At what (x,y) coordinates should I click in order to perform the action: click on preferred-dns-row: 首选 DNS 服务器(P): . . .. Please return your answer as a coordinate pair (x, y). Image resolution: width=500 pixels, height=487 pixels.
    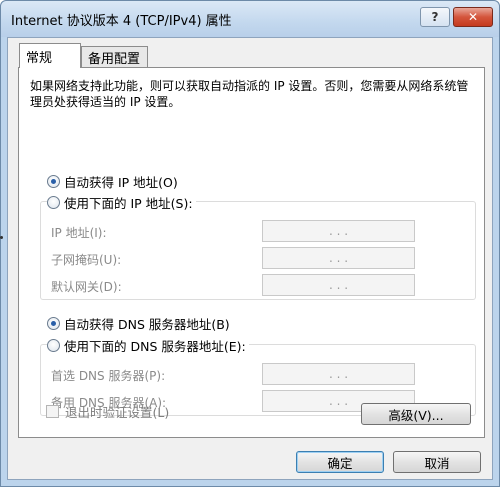
    Looking at the image, I should click on (258, 374).